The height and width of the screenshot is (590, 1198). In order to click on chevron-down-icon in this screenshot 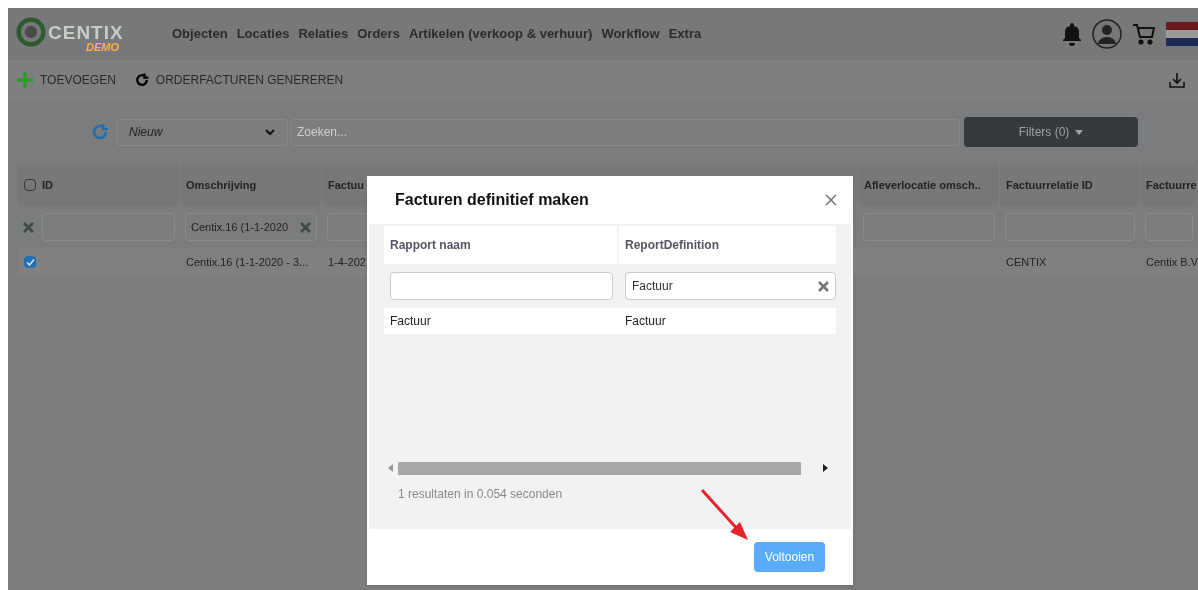, I will do `click(270, 132)`.